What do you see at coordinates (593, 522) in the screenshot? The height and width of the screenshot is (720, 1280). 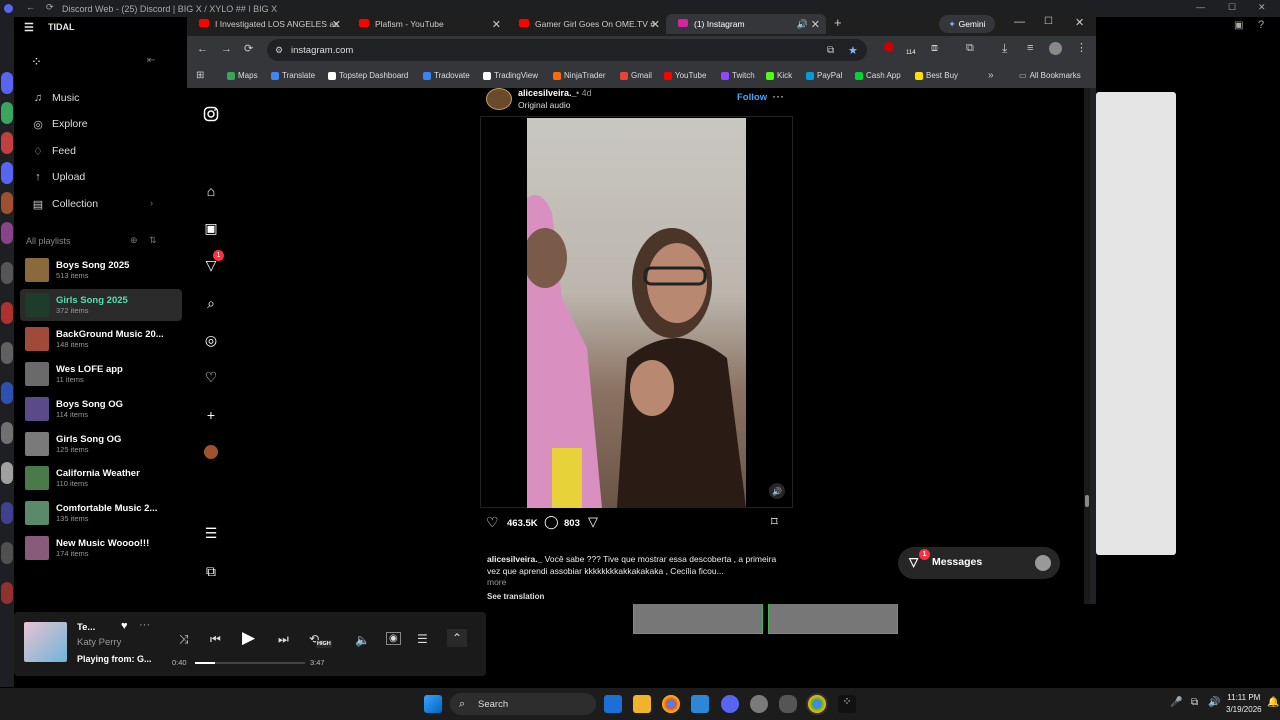 I see `share-icon: ▽` at bounding box center [593, 522].